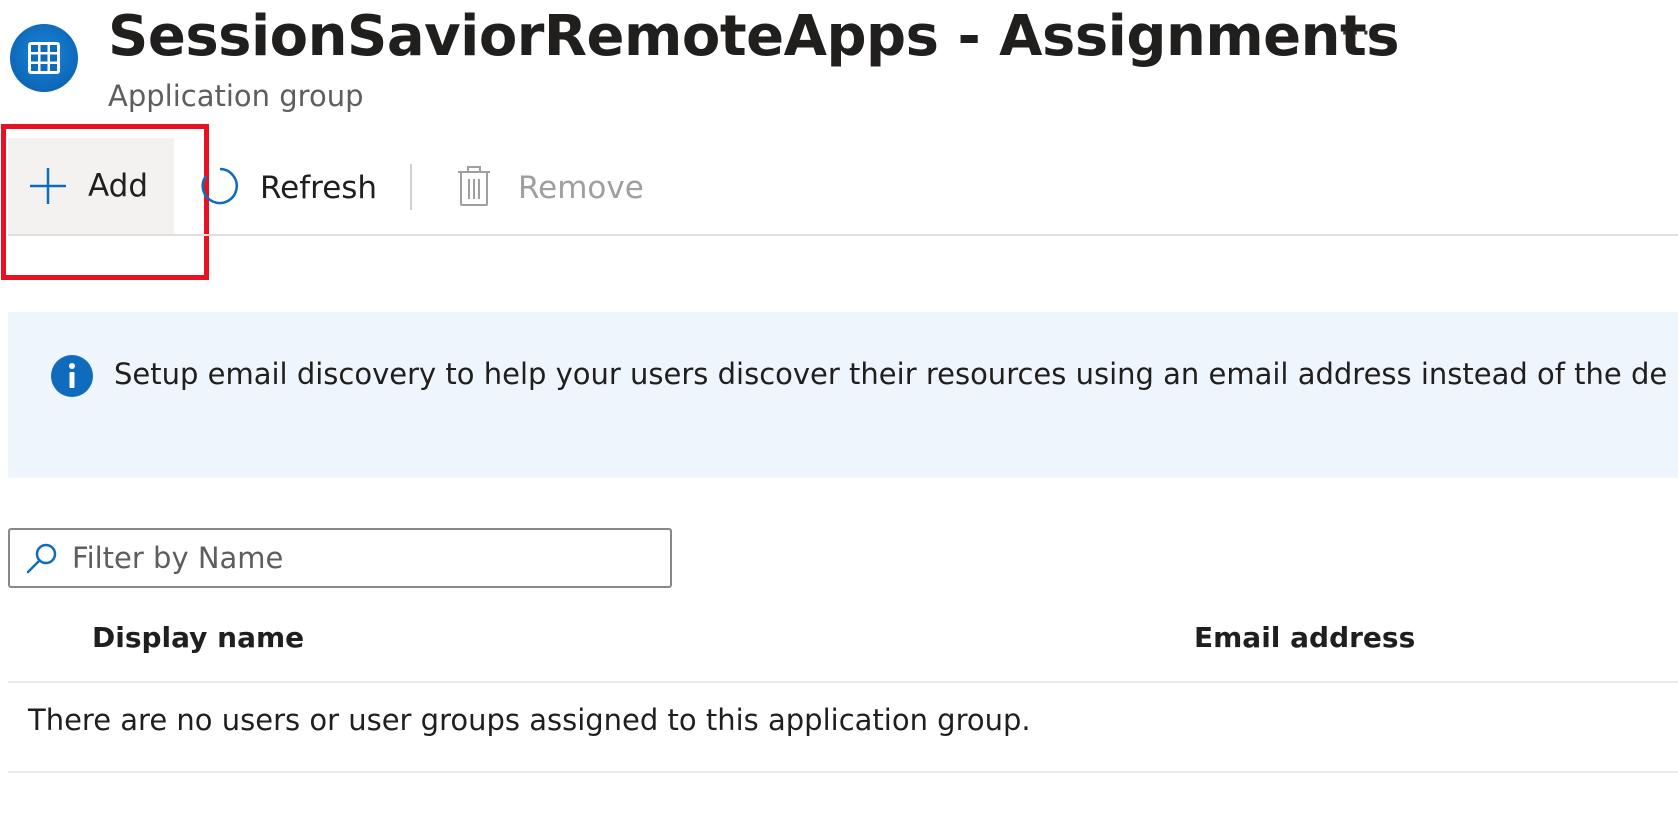  I want to click on trash-icon, so click(474, 188).